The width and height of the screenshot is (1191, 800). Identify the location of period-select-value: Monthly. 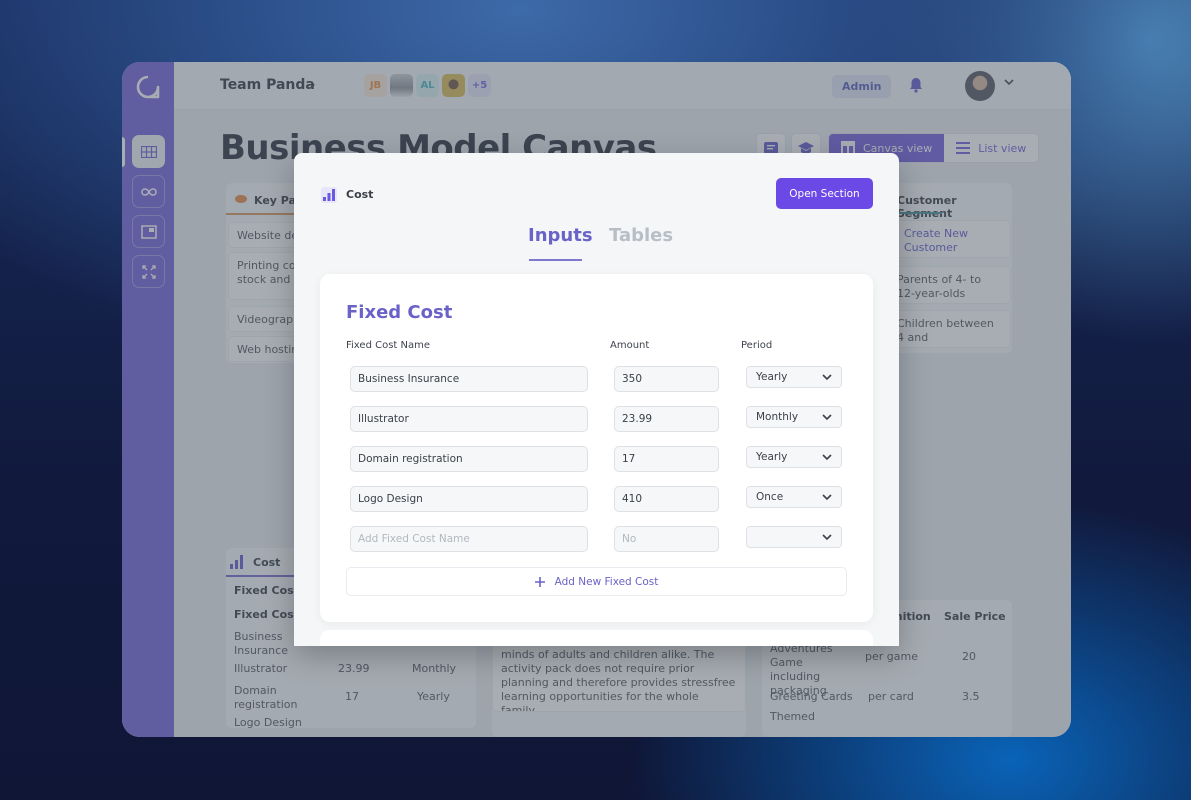
(777, 417).